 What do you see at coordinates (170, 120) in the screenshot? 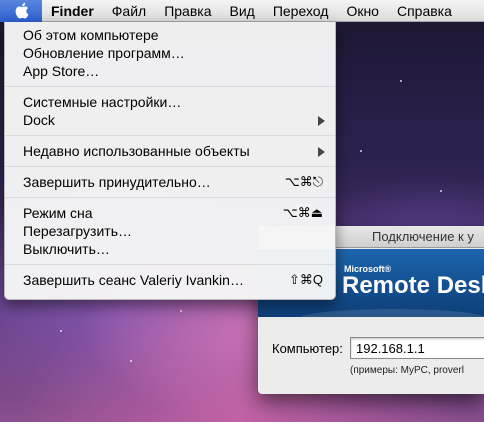
I see `menu-item-dock: Dock` at bounding box center [170, 120].